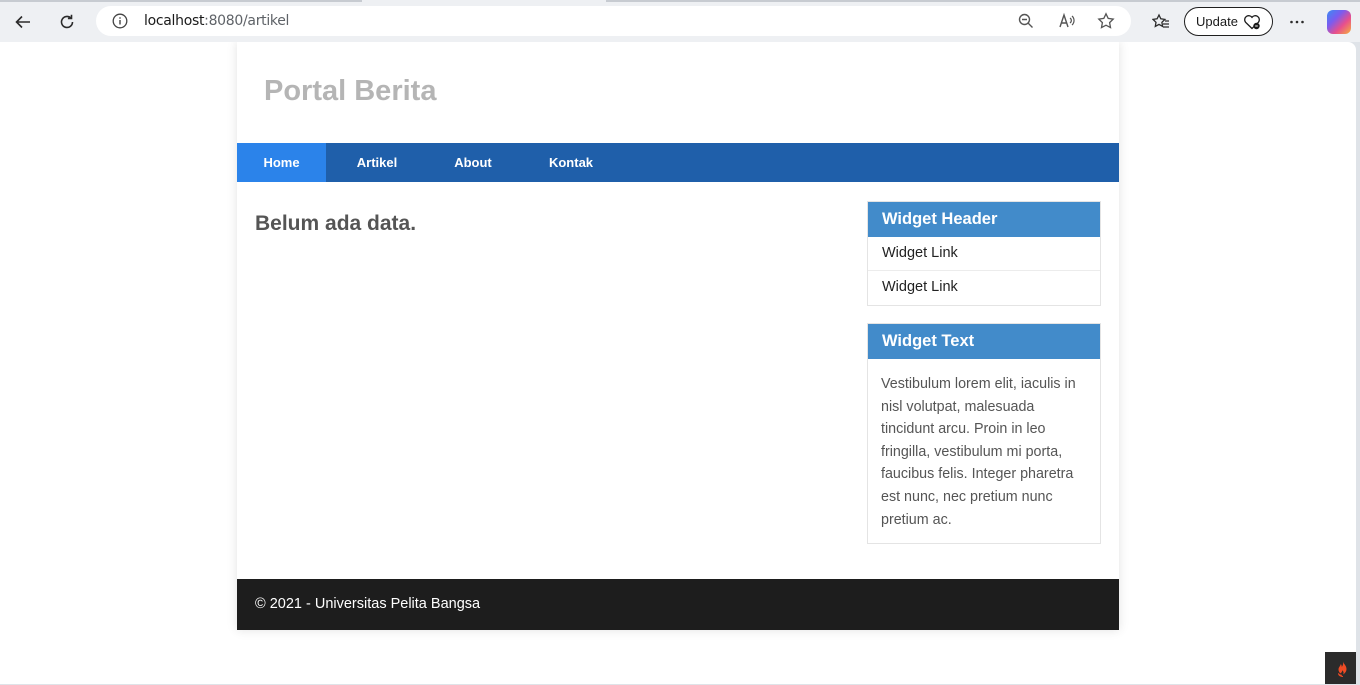 The height and width of the screenshot is (685, 1360). I want to click on browser-toolbar: localhost:8080/artikel Update, so click(680, 21).